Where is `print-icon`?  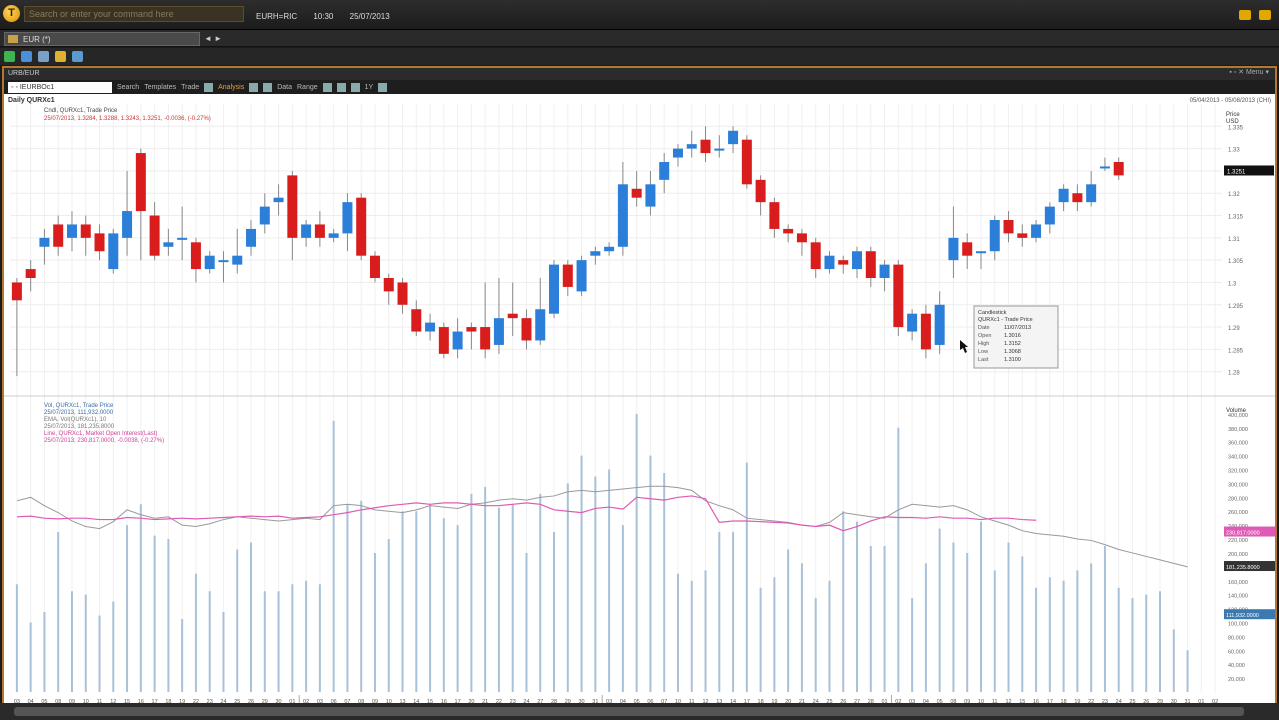 print-icon is located at coordinates (43, 56).